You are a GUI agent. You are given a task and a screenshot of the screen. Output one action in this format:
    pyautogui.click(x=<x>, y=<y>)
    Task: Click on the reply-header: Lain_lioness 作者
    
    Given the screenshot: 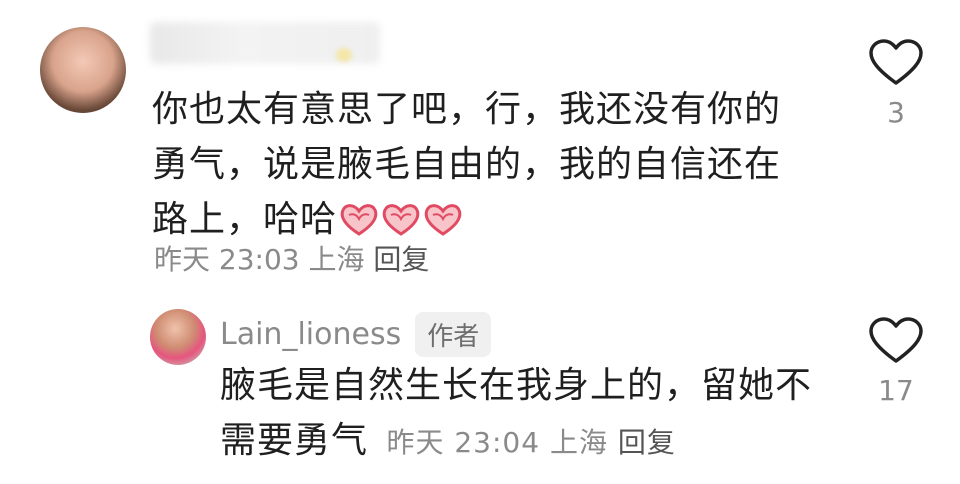 What is the action you would take?
    pyautogui.click(x=356, y=334)
    